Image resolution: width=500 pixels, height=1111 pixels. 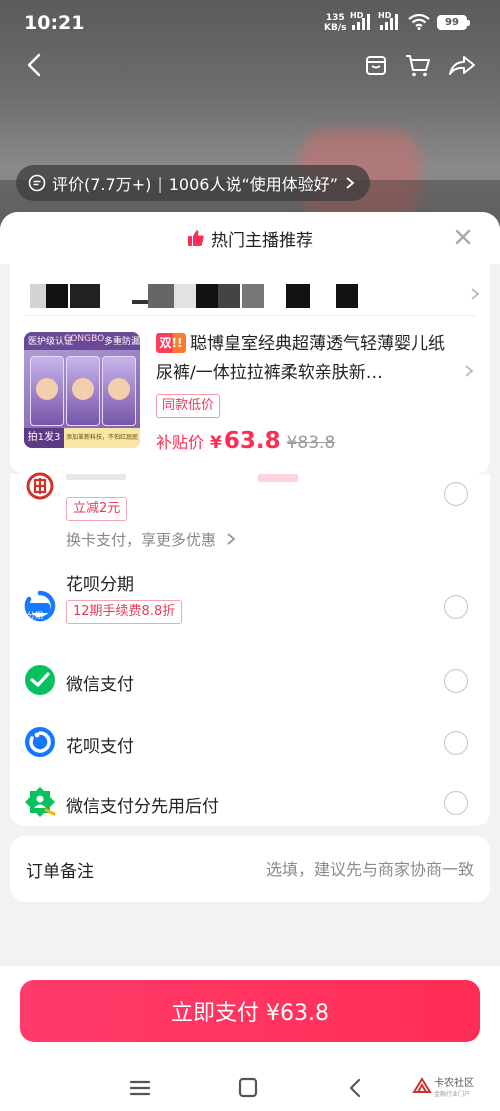 I want to click on switch-card-hint: 换卡支付，享更多优惠, so click(x=151, y=539).